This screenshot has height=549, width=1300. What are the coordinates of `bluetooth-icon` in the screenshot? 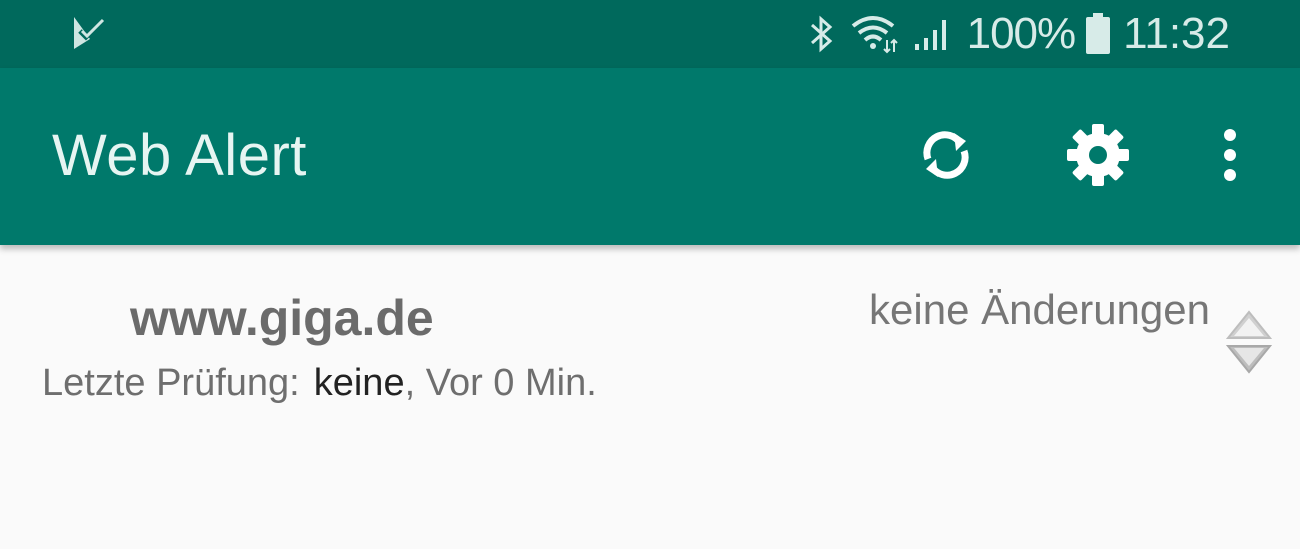 It's located at (821, 34).